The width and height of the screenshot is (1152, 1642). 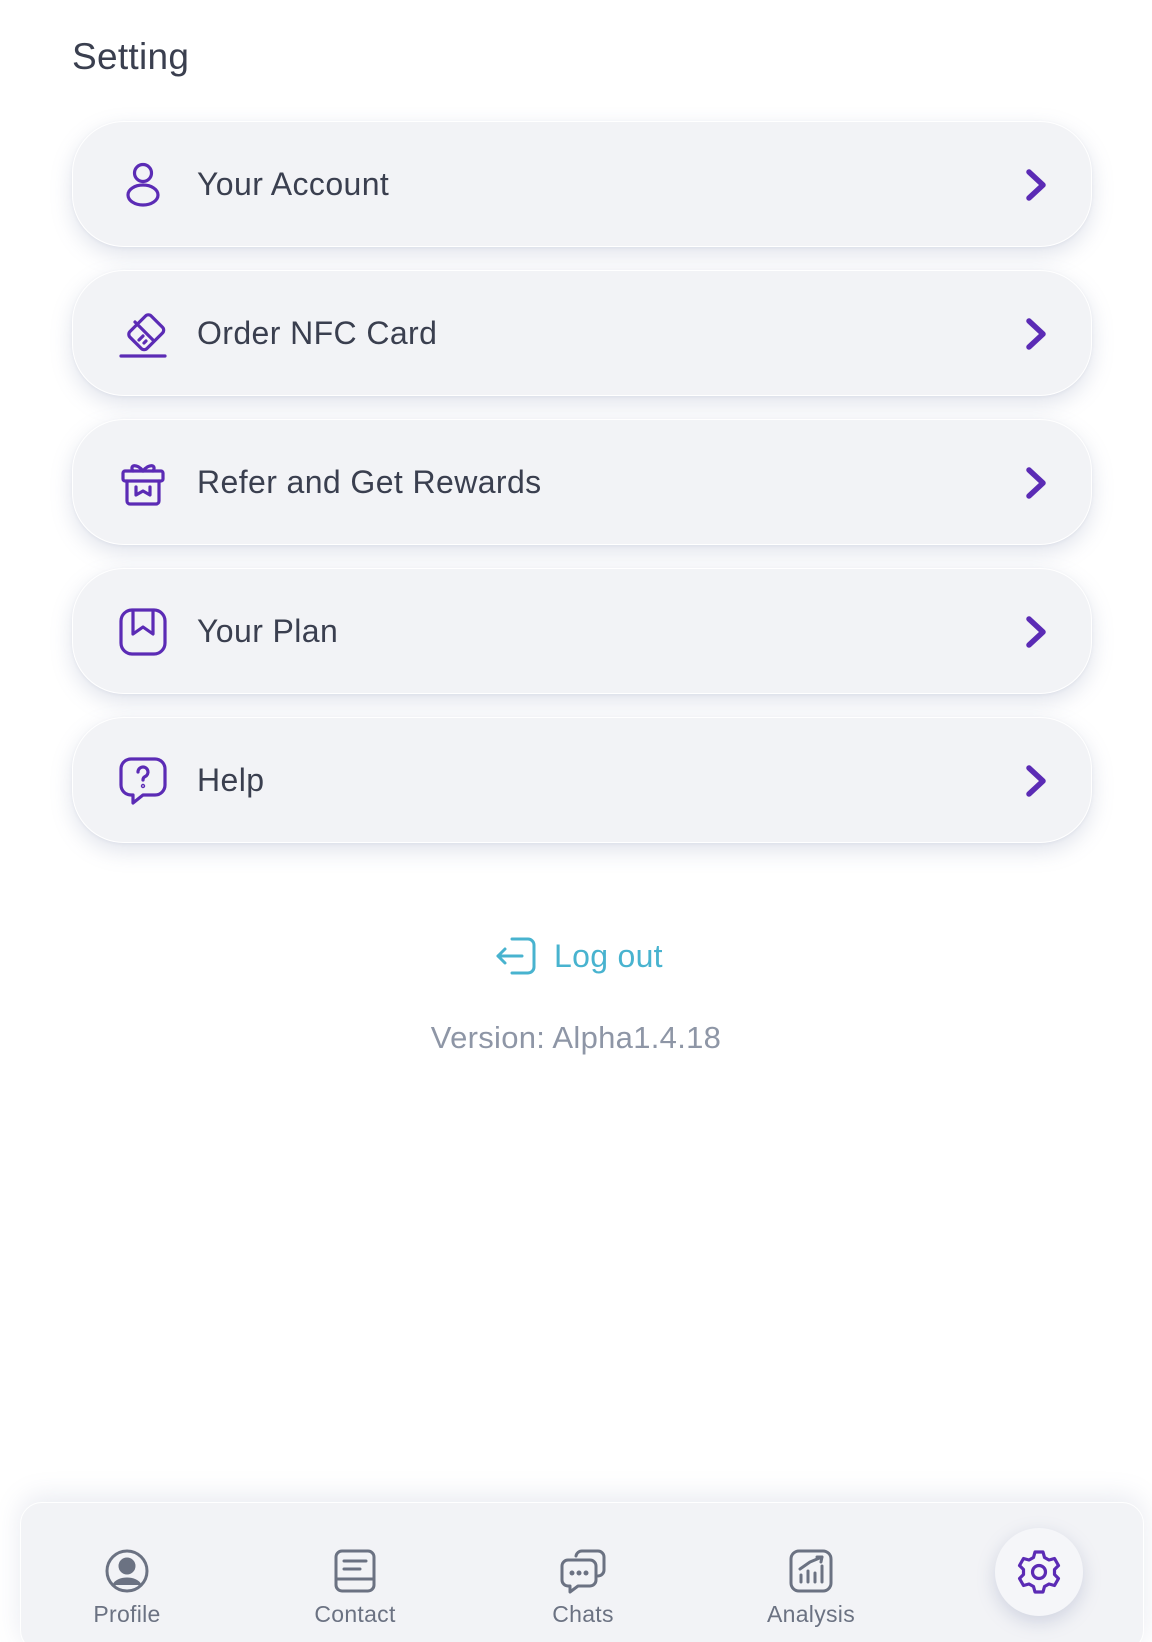 I want to click on bottom-nav: Profile Contact Chats Analysis, so click(x=582, y=1572).